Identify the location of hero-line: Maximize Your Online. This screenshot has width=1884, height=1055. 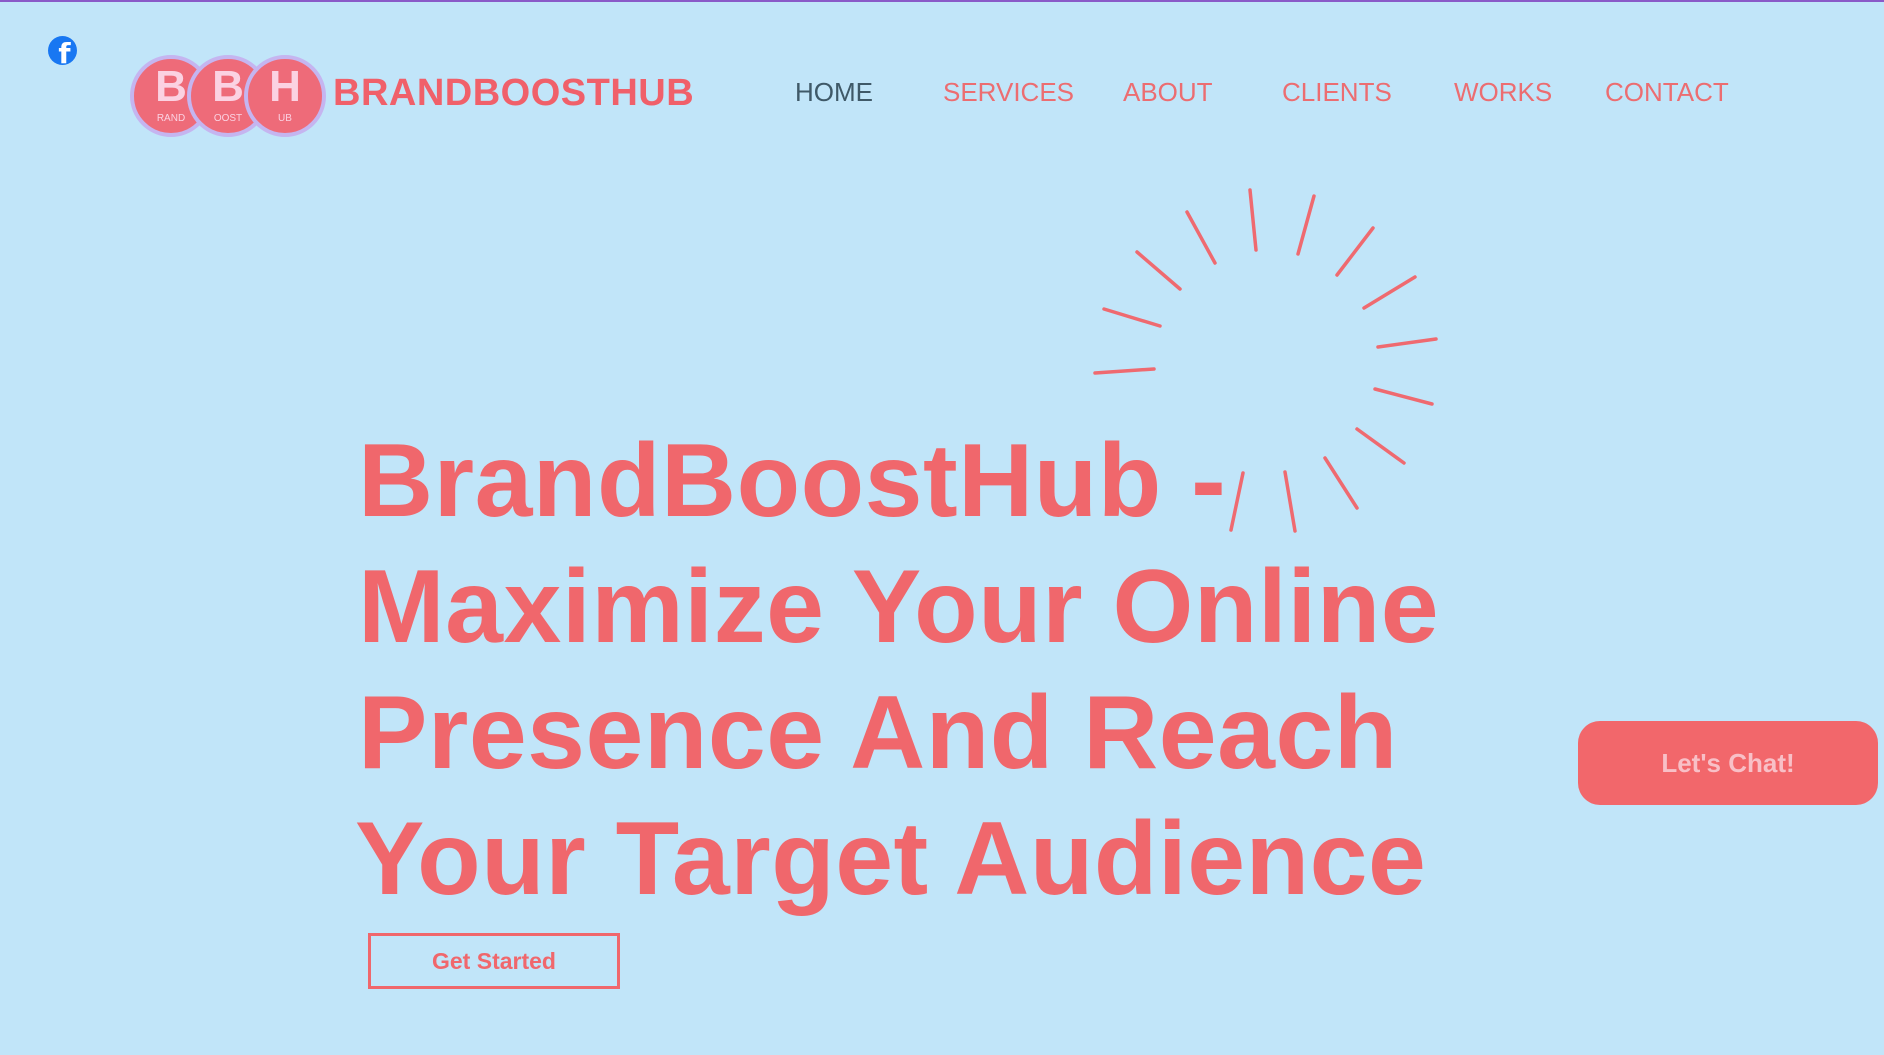
(899, 607).